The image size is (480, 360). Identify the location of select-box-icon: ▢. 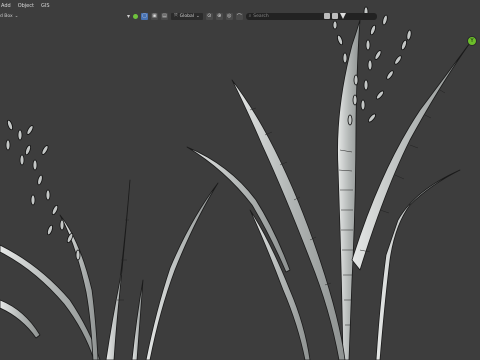
(145, 16).